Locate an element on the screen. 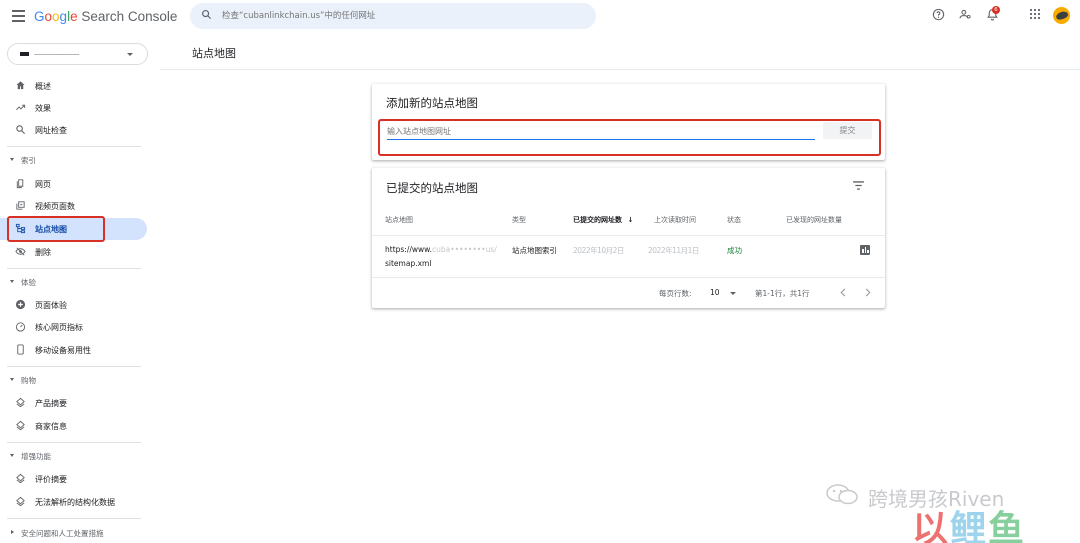 This screenshot has height=543, width=1080. sidebar-item-removals: 删除 is located at coordinates (73, 252).